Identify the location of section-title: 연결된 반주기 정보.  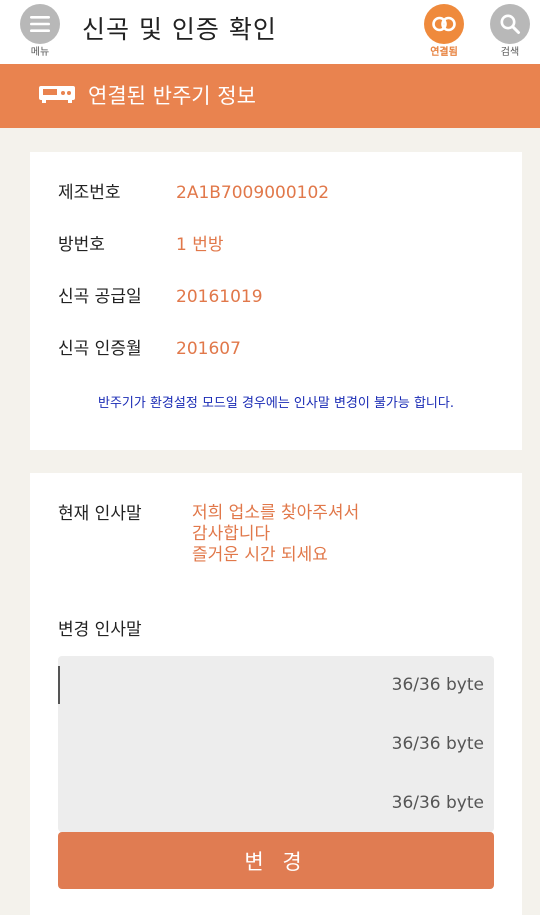
(172, 96).